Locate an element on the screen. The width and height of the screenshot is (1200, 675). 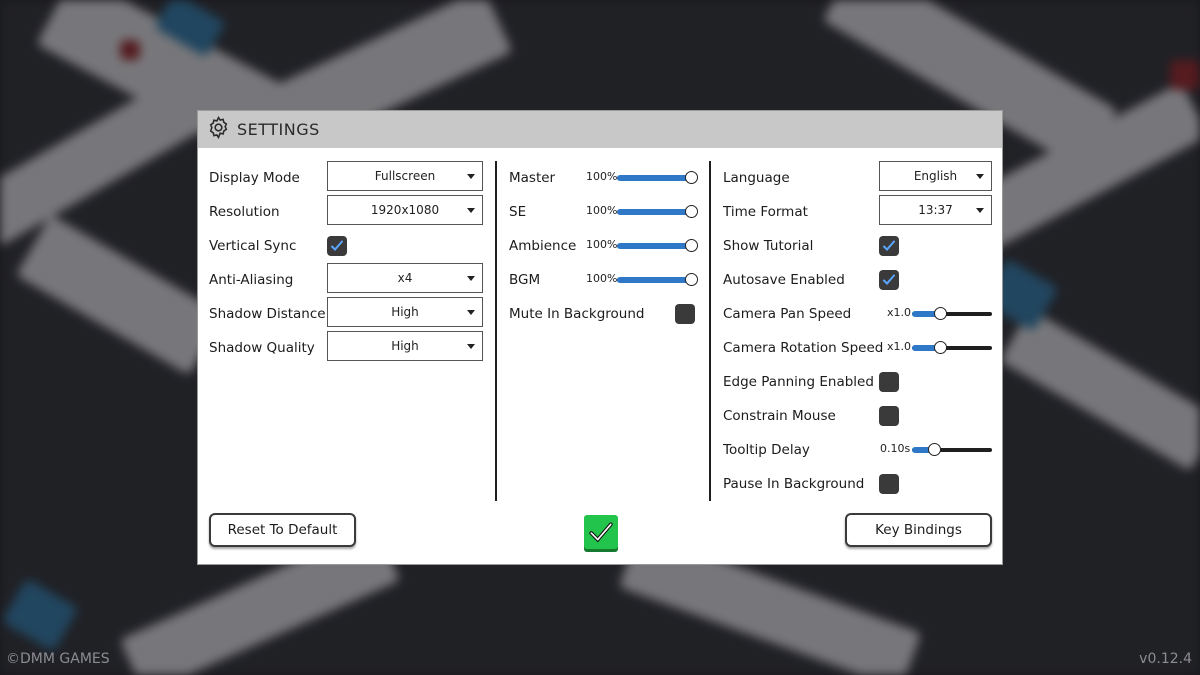
time-format-label: Time Format is located at coordinates (765, 212).